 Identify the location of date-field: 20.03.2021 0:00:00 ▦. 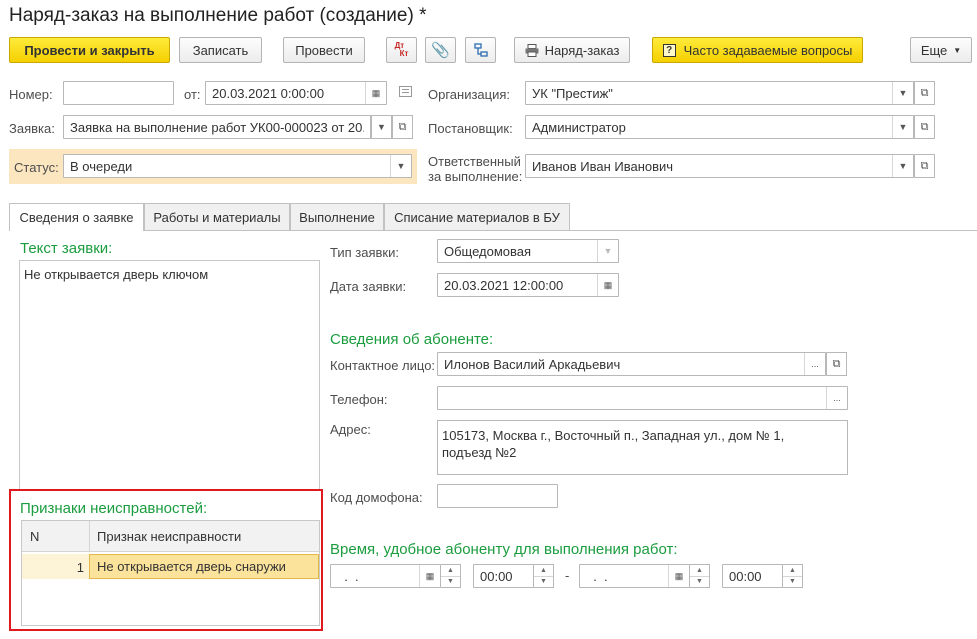
(296, 93).